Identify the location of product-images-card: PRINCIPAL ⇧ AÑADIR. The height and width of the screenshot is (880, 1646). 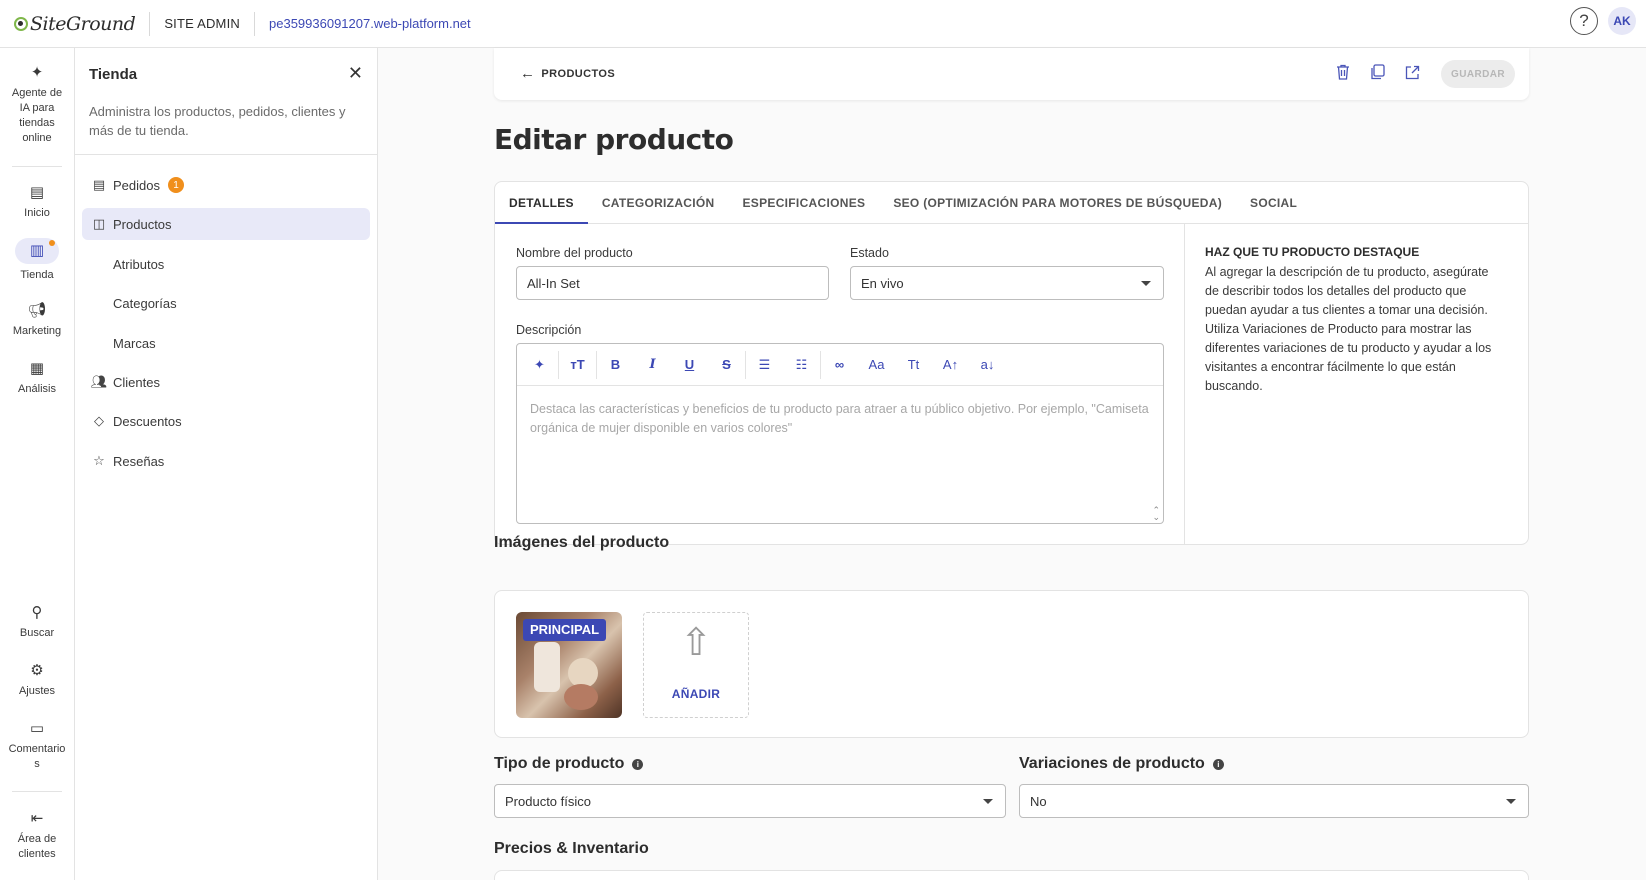
(1011, 664).